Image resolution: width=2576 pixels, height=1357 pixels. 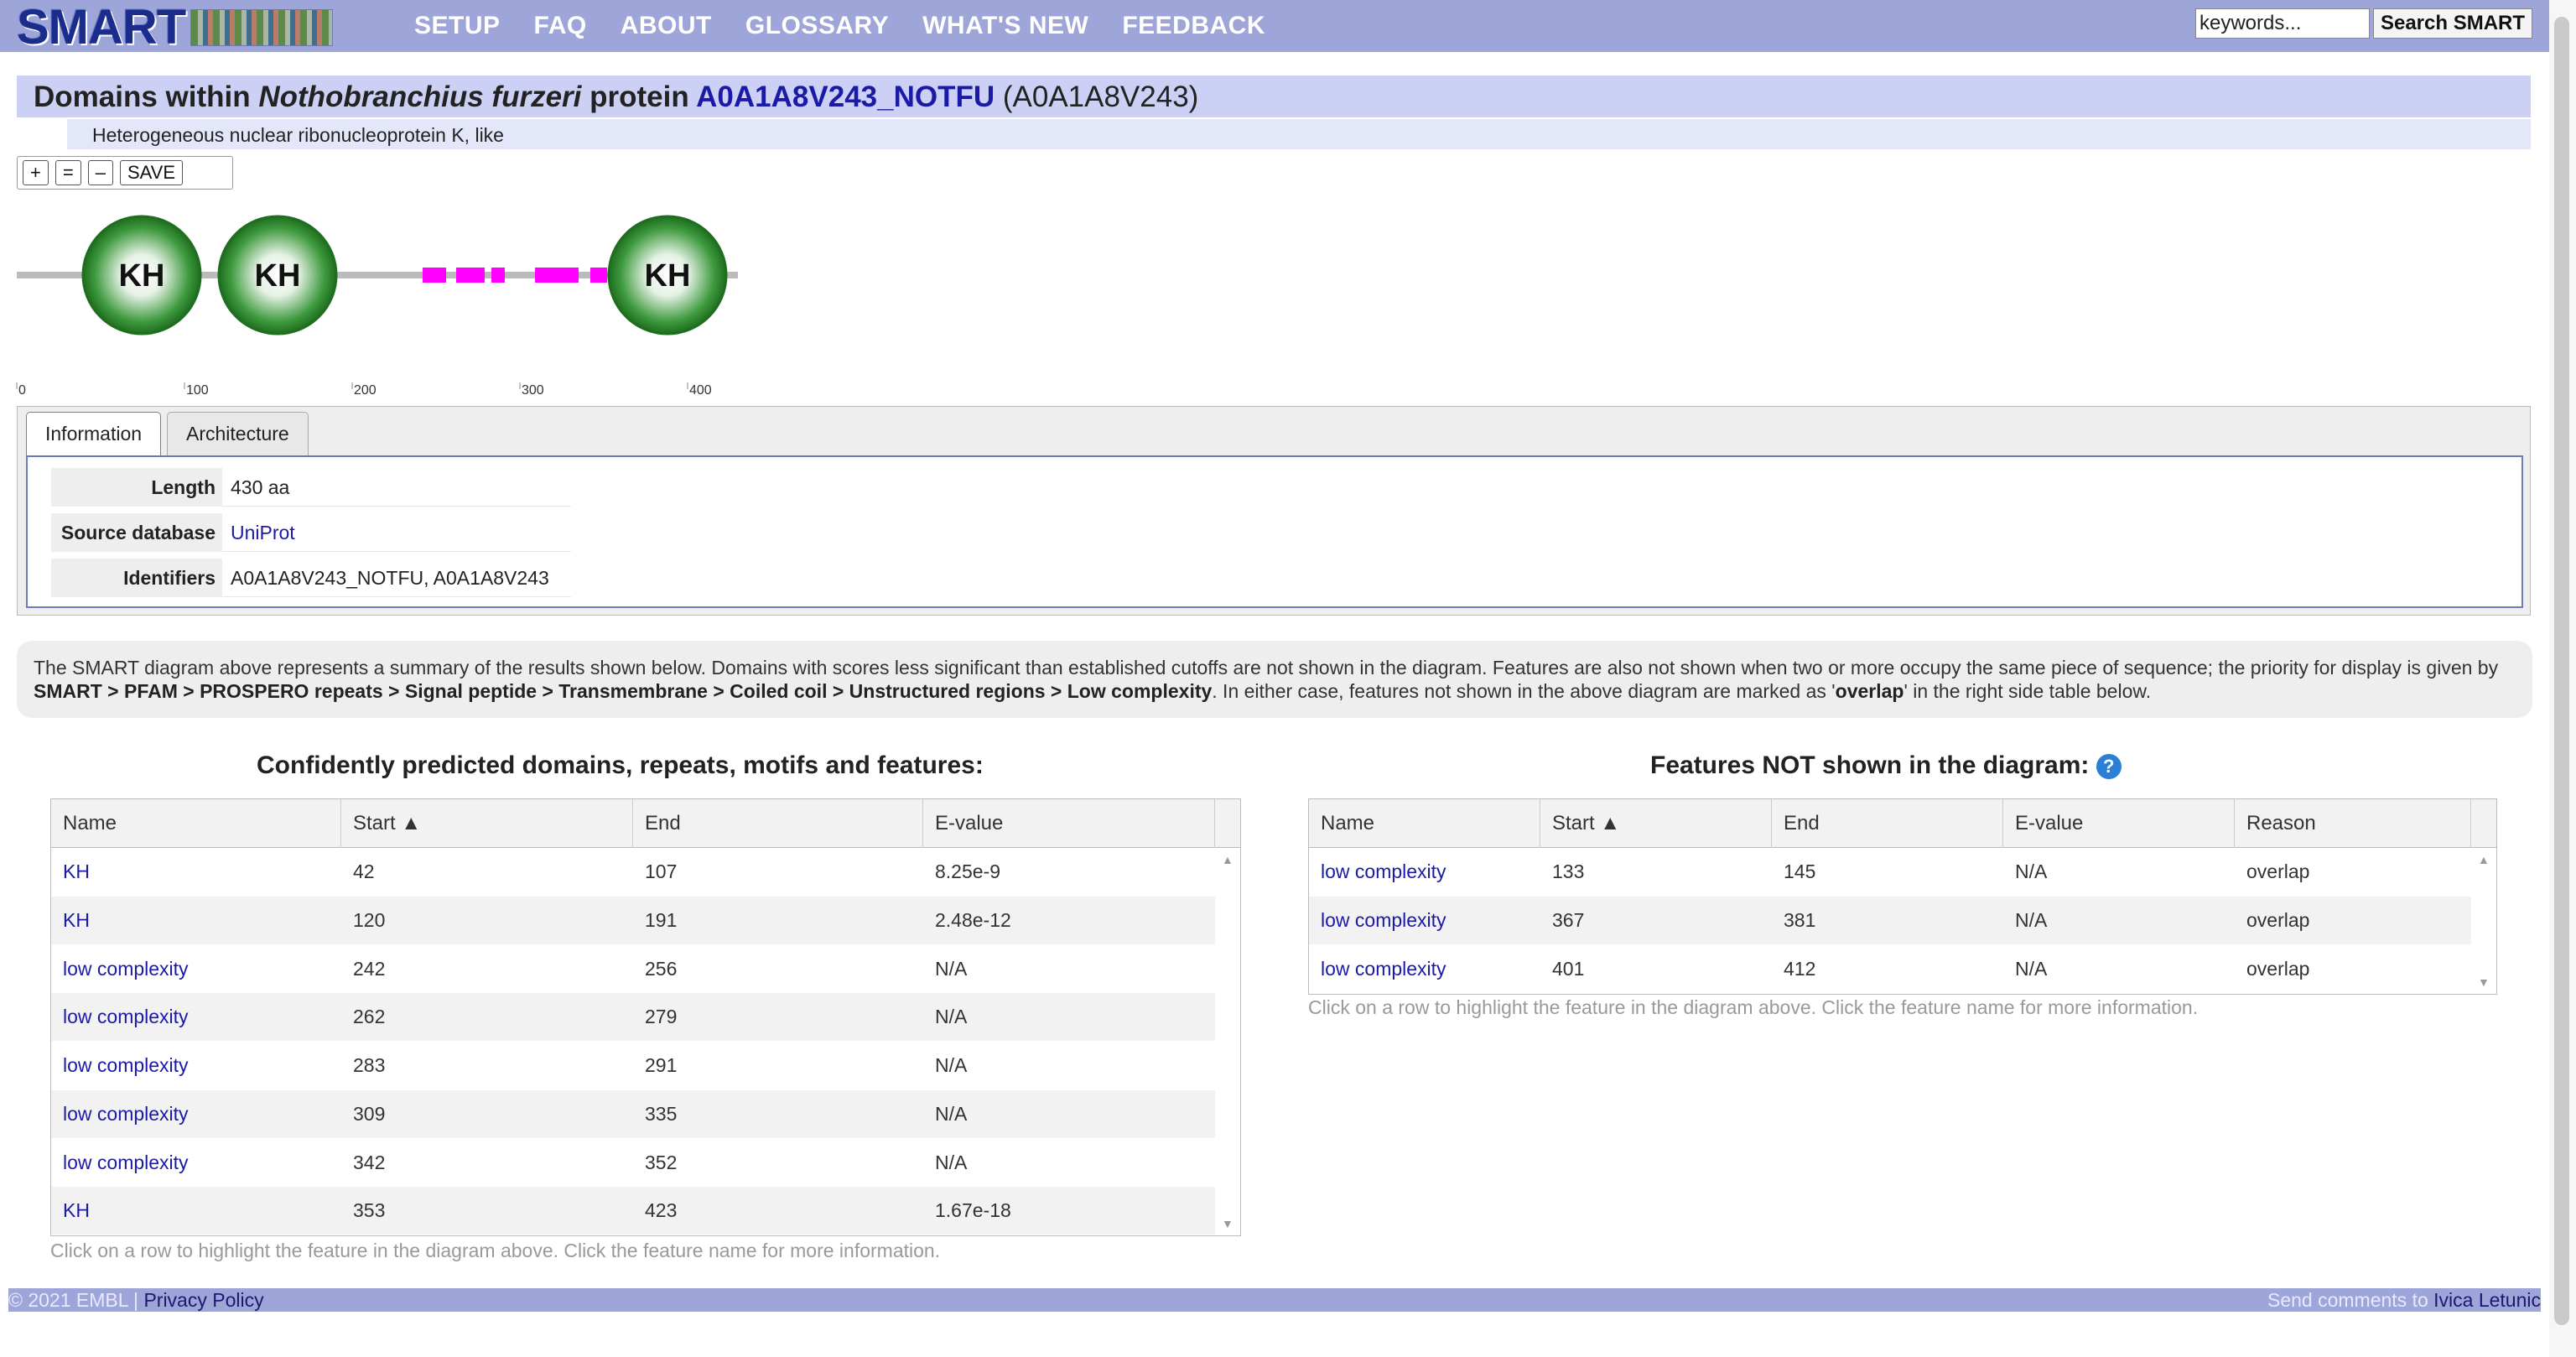 What do you see at coordinates (2109, 767) in the screenshot?
I see `help-icon: ?` at bounding box center [2109, 767].